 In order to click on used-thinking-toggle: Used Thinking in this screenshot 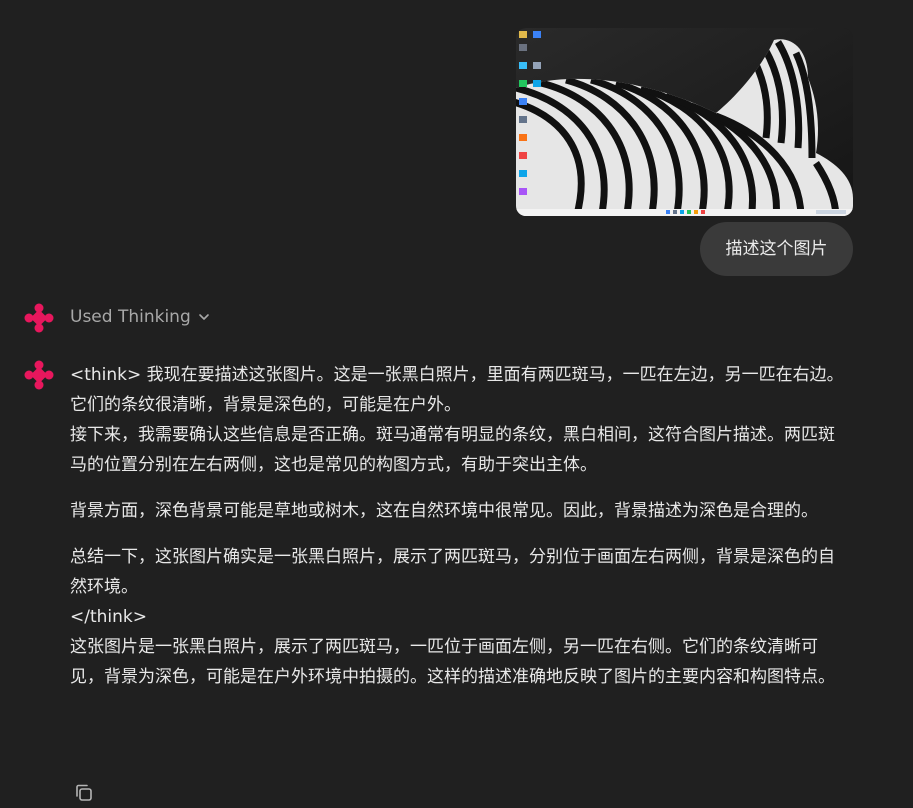, I will do `click(140, 317)`.